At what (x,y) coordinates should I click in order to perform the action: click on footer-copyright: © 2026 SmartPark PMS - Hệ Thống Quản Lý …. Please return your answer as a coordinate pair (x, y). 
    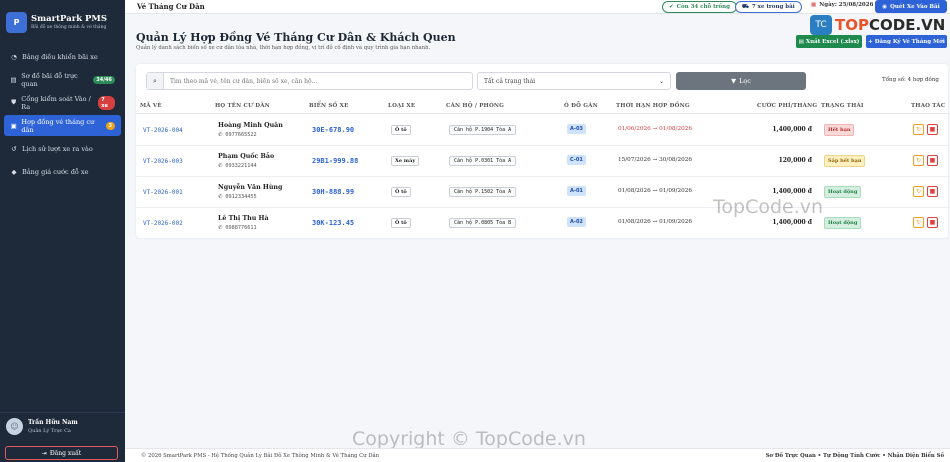
    Looking at the image, I should click on (260, 456).